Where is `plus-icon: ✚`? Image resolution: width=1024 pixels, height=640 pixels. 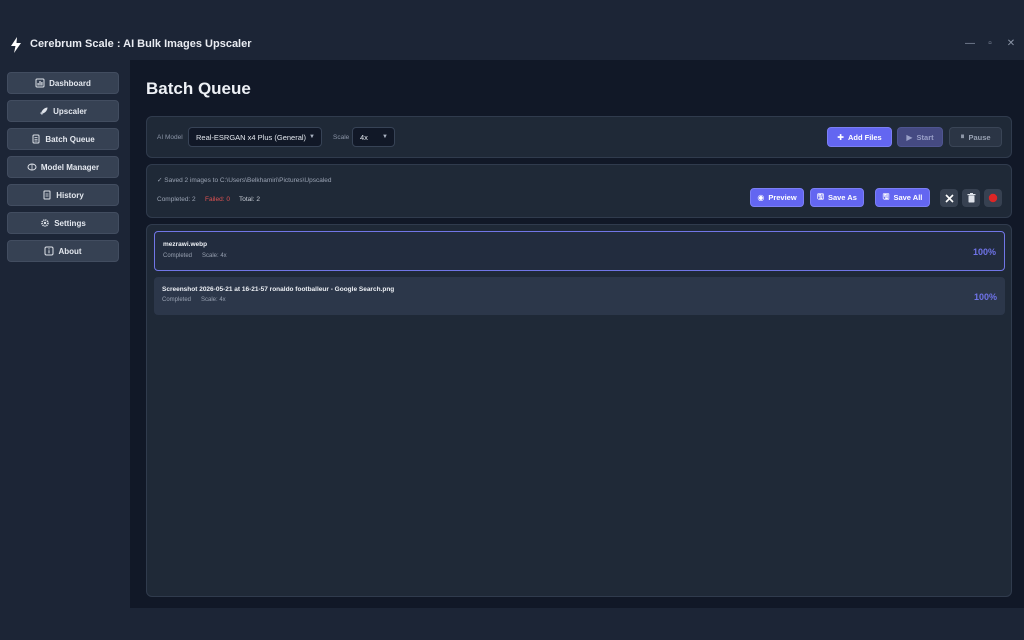 plus-icon: ✚ is located at coordinates (840, 137).